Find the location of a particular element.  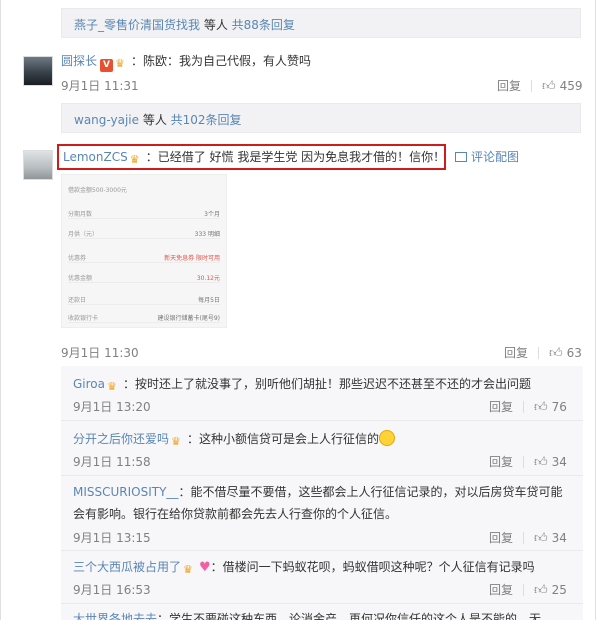

more-replies-bar: 燕子_零售价清国货找我 等人 共88条回复 is located at coordinates (321, 23).